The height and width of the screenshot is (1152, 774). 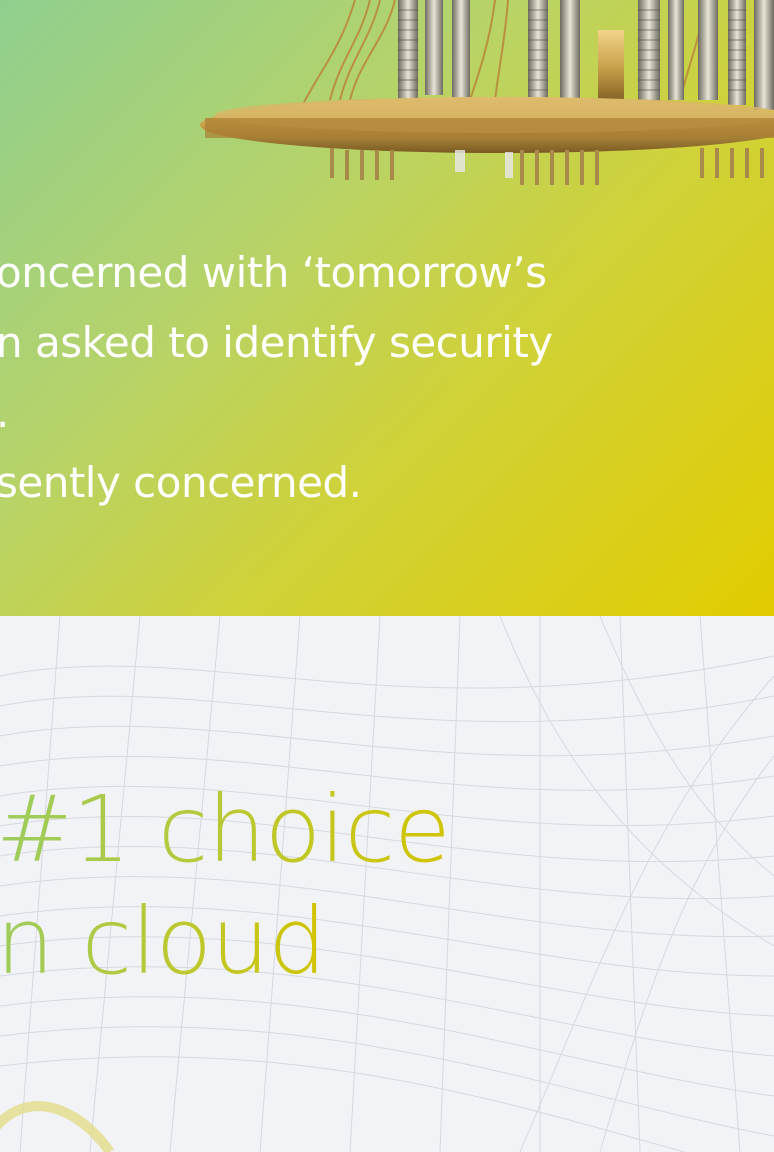 What do you see at coordinates (225, 830) in the screenshot?
I see `headline-line-1: #1 choice` at bounding box center [225, 830].